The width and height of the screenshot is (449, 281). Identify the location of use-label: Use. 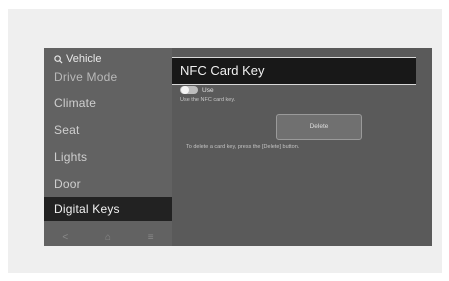
(208, 90).